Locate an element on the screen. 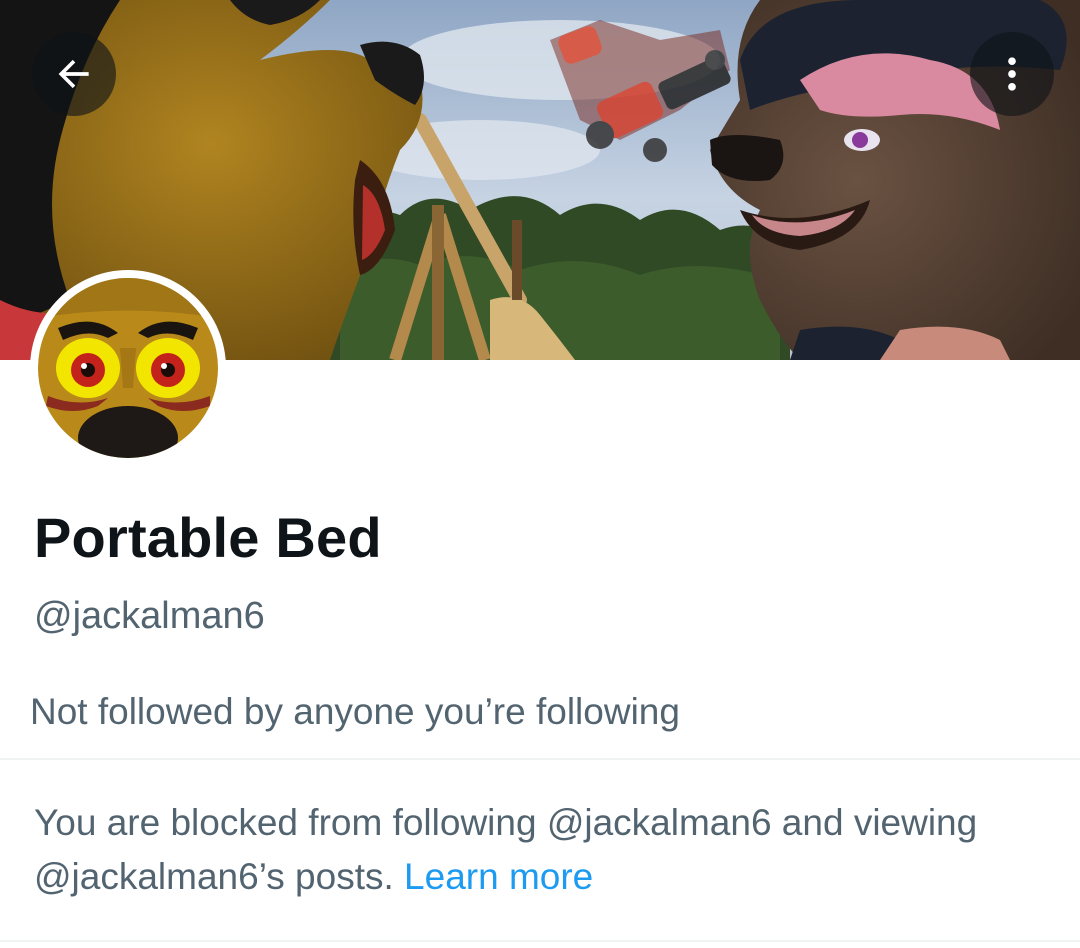  display-name: Portable Bed is located at coordinates (208, 537).